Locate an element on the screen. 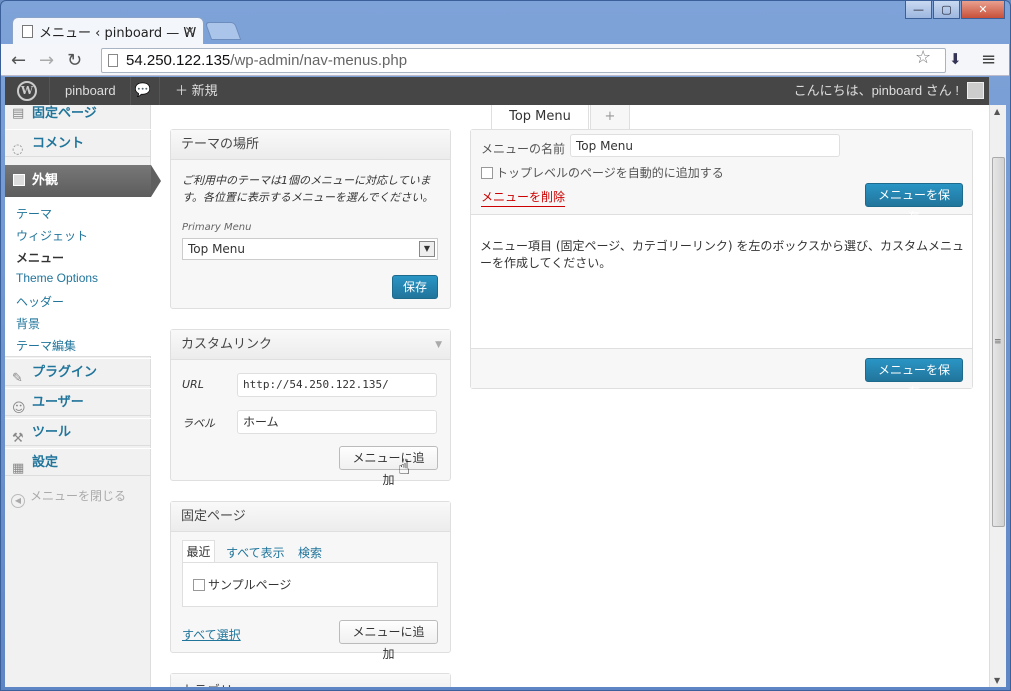 The height and width of the screenshot is (691, 1011). browser-tab: メニュー ‹ pinboard — W × is located at coordinates (108, 31).